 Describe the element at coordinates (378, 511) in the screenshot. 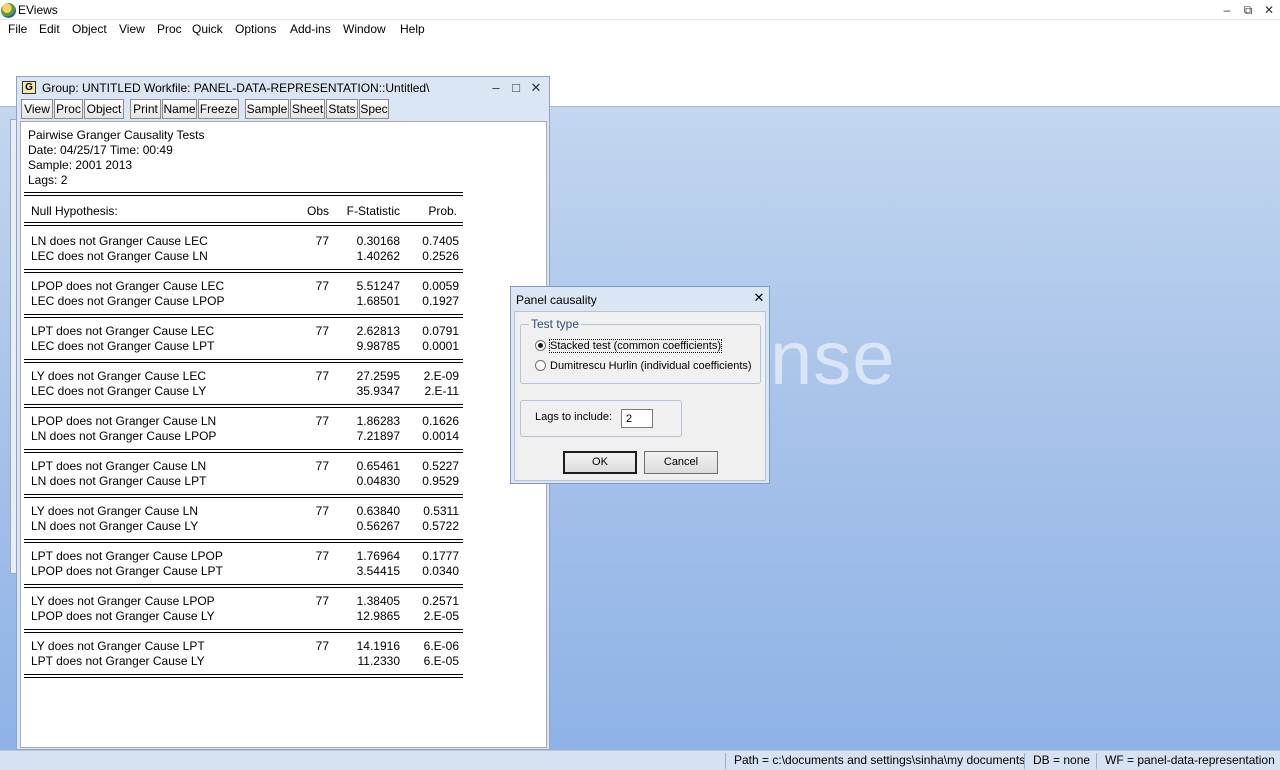

I see `fstat-cell: 0.63840` at that location.